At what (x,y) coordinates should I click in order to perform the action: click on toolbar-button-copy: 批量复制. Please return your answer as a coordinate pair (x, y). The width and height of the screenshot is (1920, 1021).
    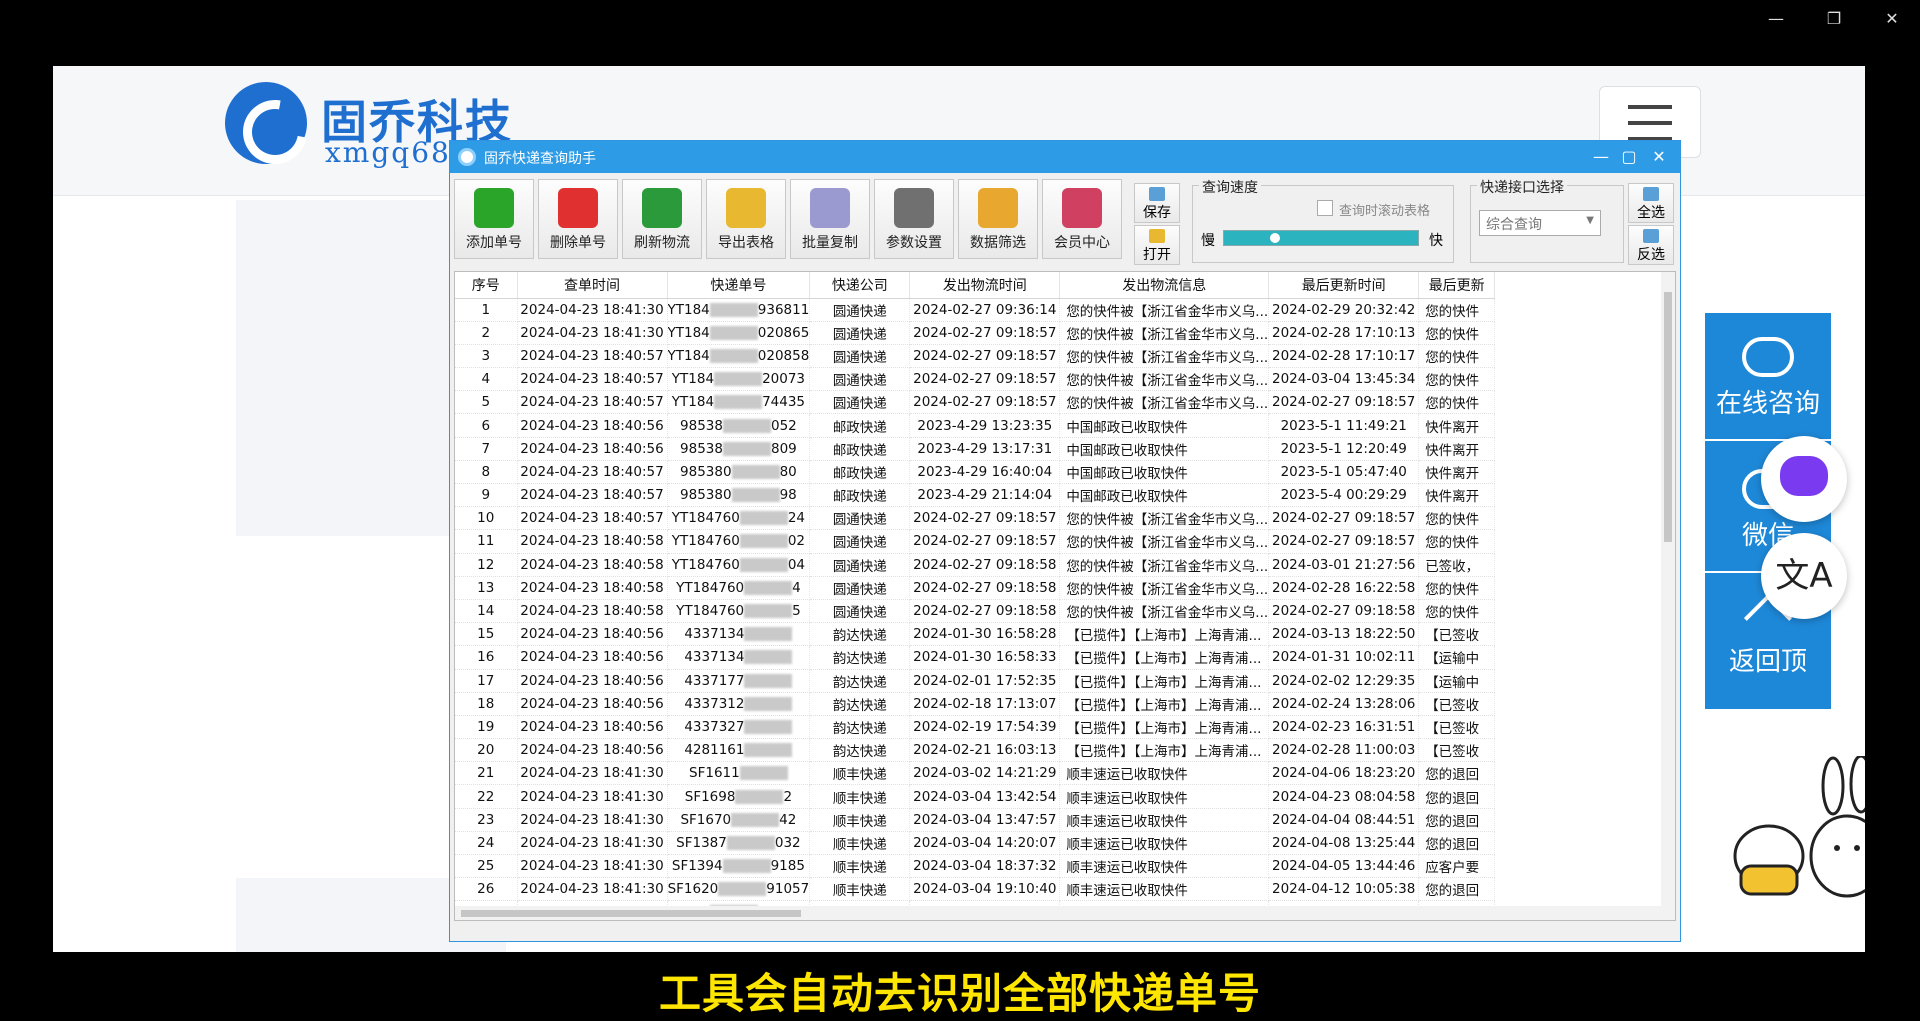
    Looking at the image, I should click on (830, 219).